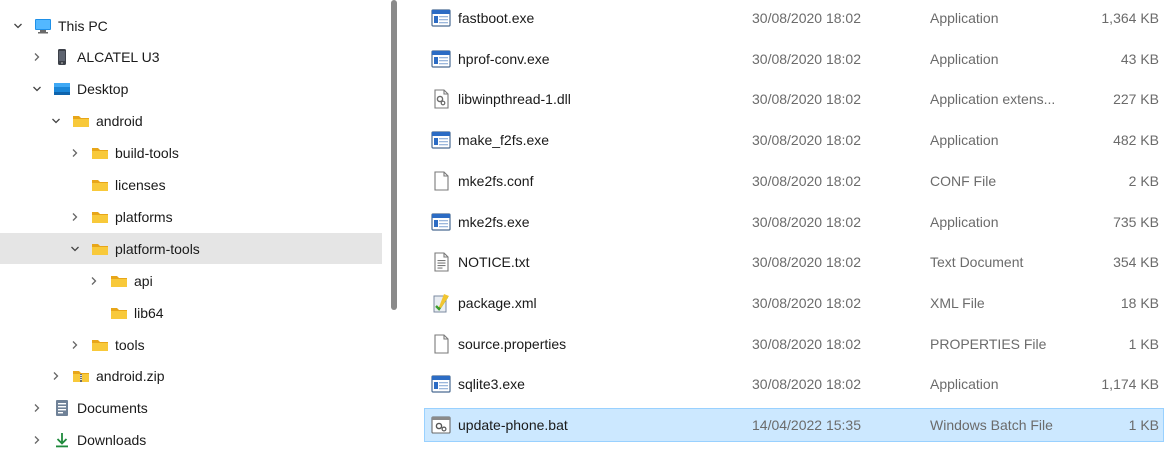  Describe the element at coordinates (491, 384) in the screenshot. I see `file-name: sqlite3.exe` at that location.